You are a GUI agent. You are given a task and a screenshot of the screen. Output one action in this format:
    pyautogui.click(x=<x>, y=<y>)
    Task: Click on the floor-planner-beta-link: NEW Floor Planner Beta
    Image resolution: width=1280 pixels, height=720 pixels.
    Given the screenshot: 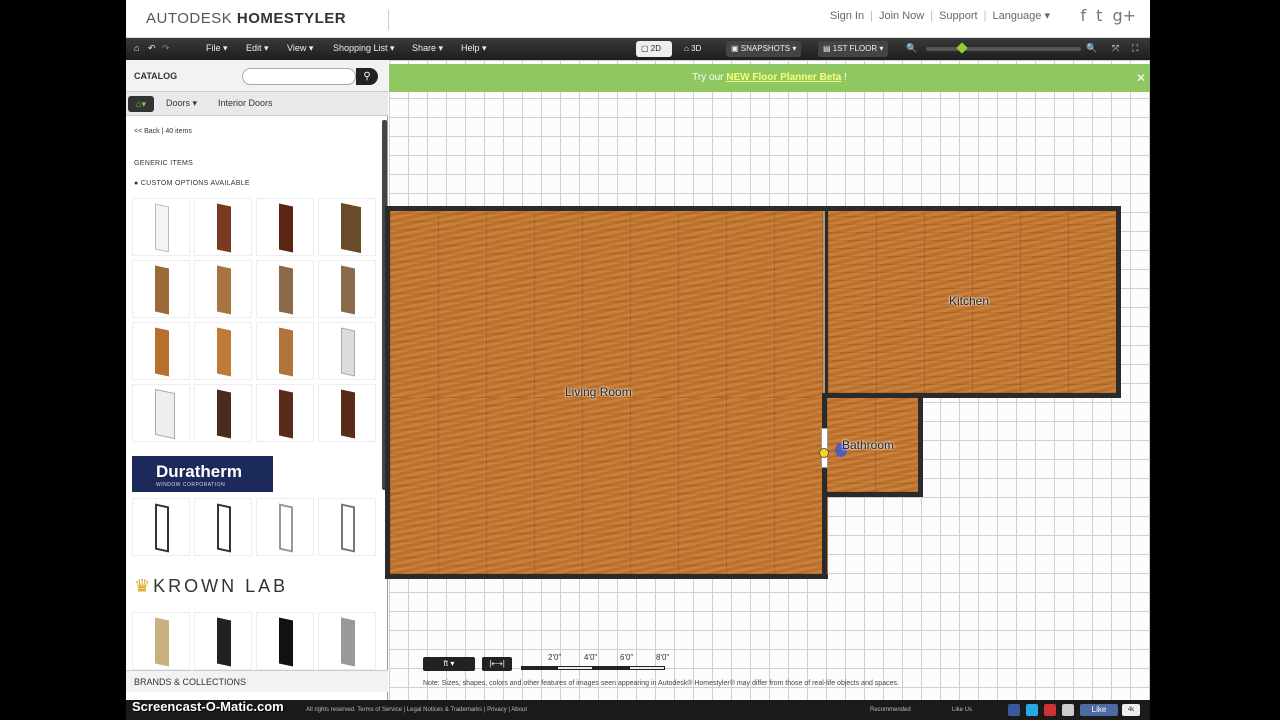 What is the action you would take?
    pyautogui.click(x=783, y=77)
    